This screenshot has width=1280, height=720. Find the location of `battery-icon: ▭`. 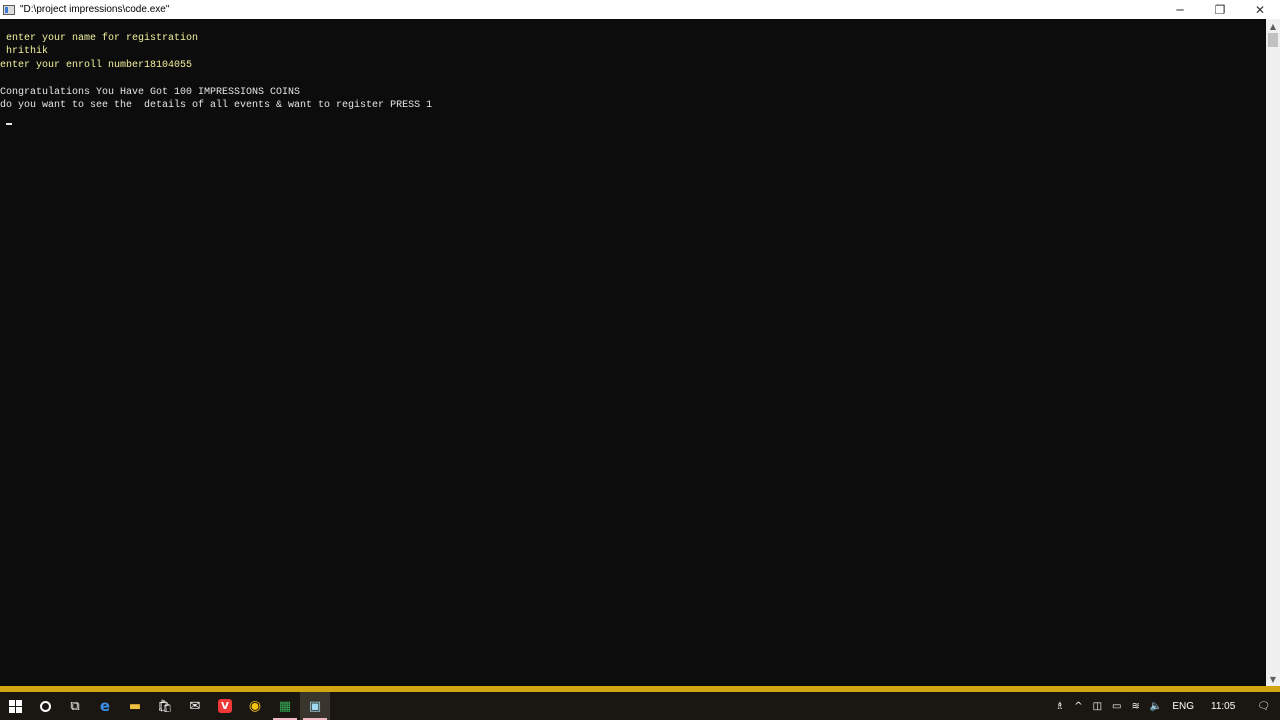

battery-icon: ▭ is located at coordinates (1116, 706).